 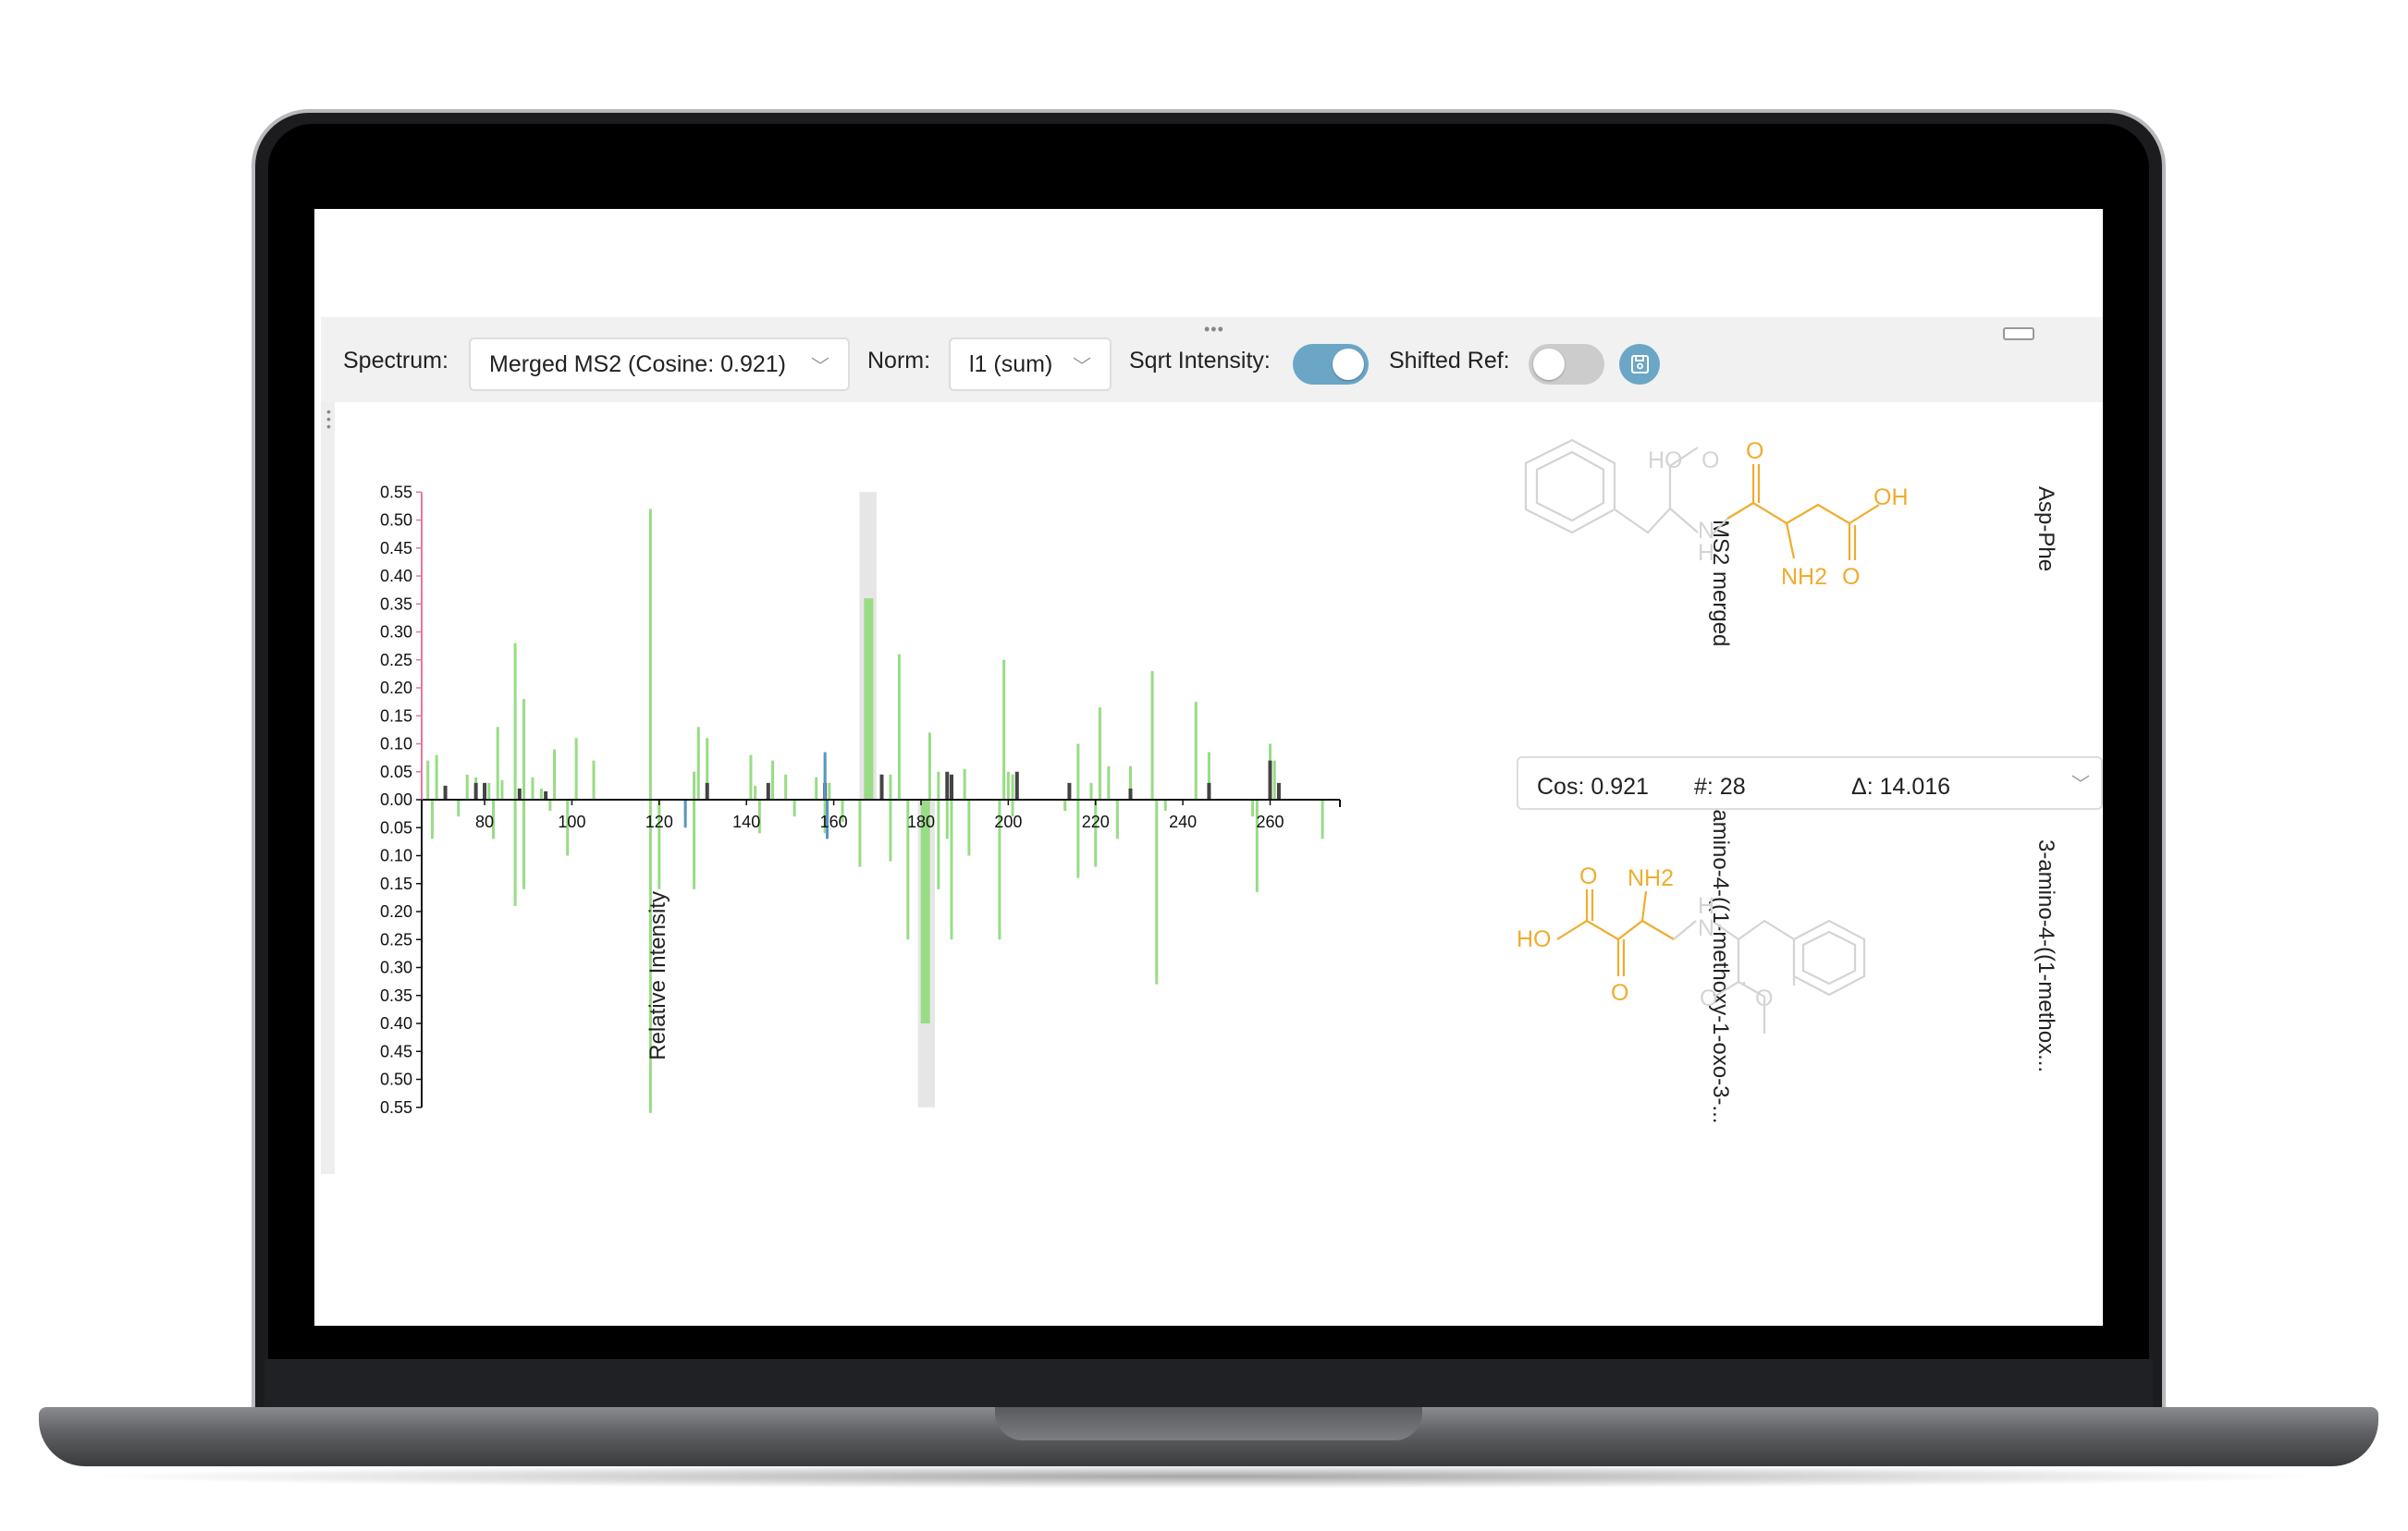 What do you see at coordinates (1901, 787) in the screenshot?
I see `mass-delta: Δ: 14.016` at bounding box center [1901, 787].